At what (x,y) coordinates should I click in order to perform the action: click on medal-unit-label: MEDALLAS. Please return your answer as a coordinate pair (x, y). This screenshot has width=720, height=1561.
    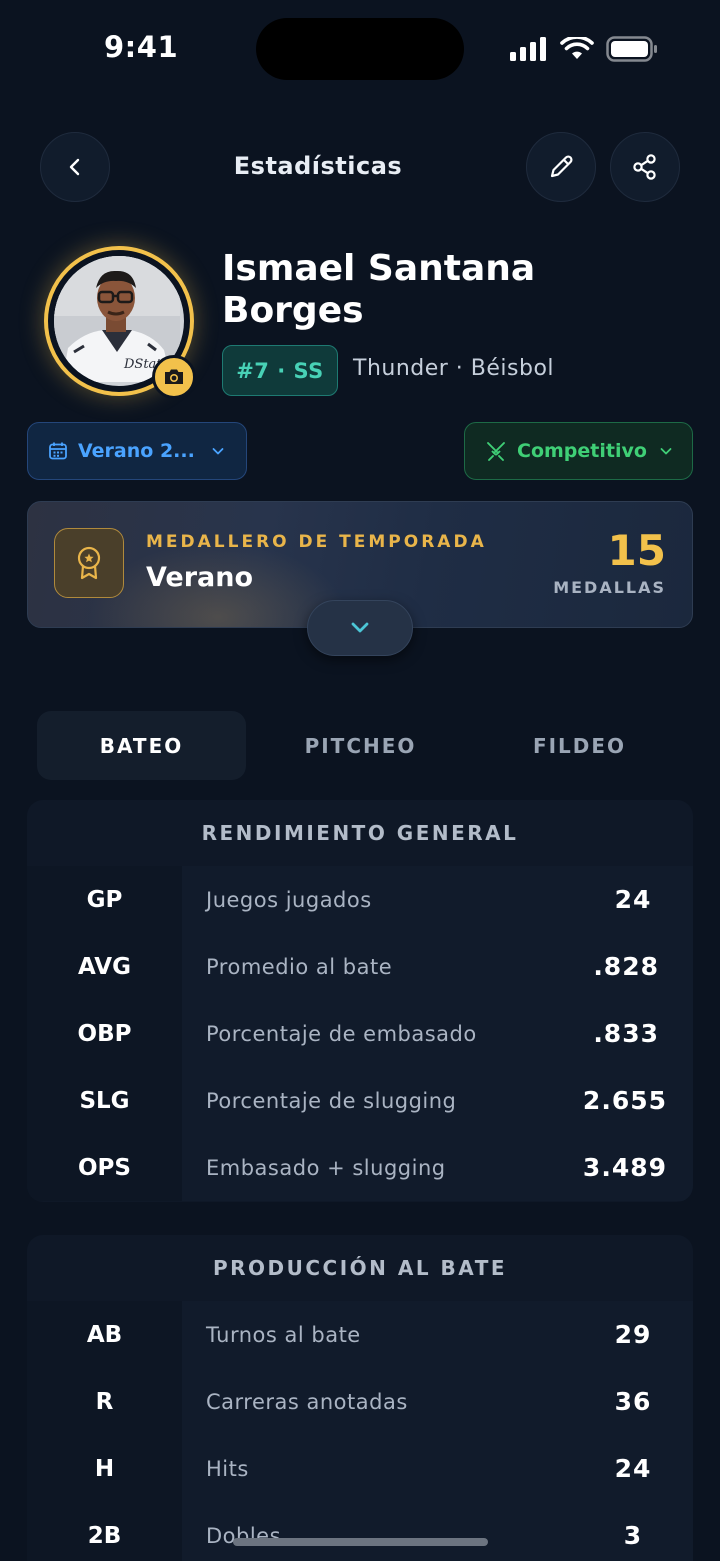
    Looking at the image, I should click on (609, 587).